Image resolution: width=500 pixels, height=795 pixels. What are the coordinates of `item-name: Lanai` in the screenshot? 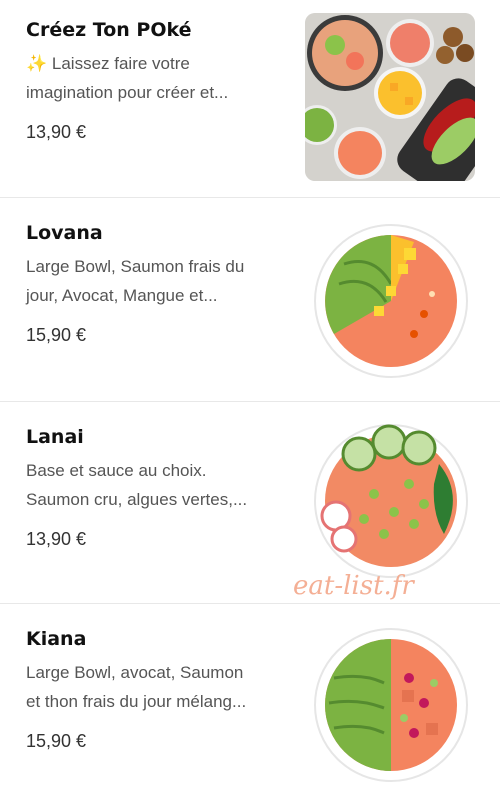 It's located at (55, 437).